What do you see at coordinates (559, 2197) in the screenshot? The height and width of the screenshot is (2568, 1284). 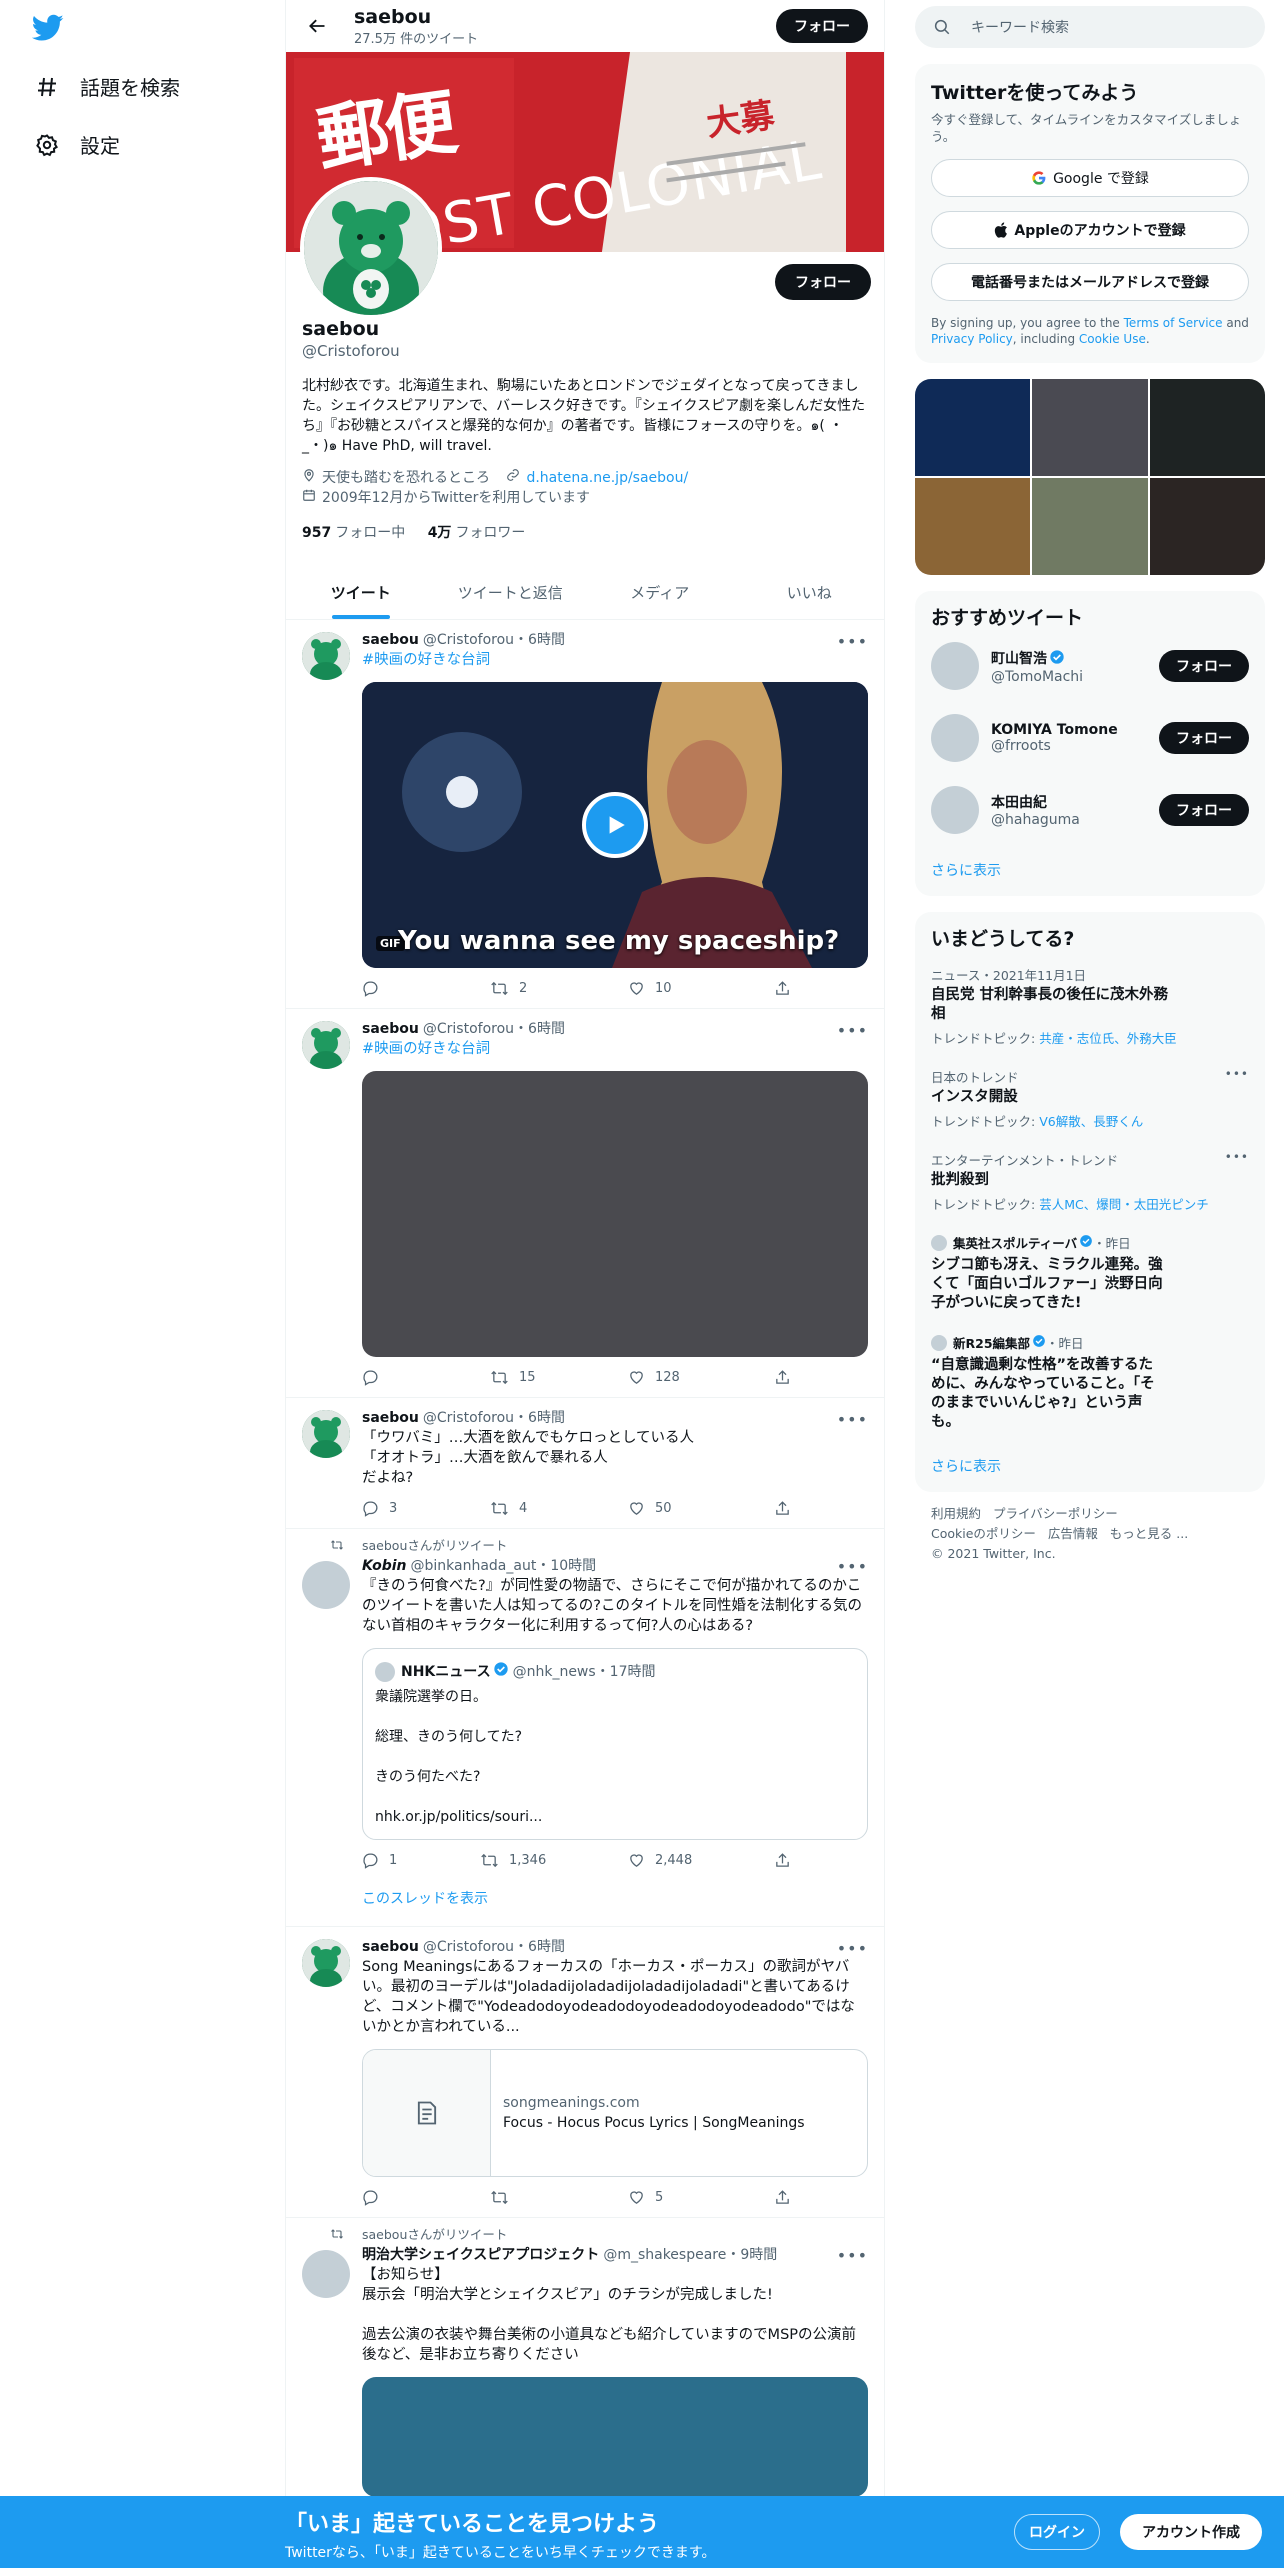 I see `retweet-button` at bounding box center [559, 2197].